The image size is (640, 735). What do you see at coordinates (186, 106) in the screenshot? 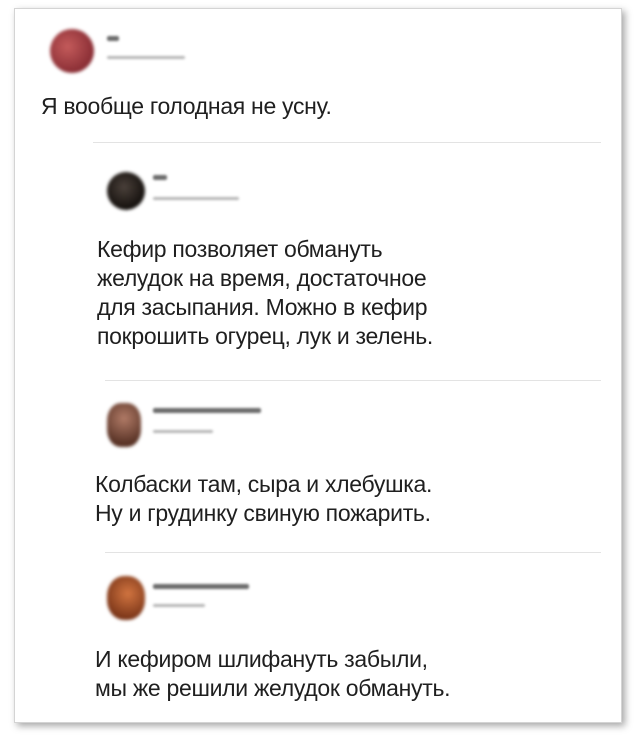
I see `post-text: Я вообще голодная не усну.` at bounding box center [186, 106].